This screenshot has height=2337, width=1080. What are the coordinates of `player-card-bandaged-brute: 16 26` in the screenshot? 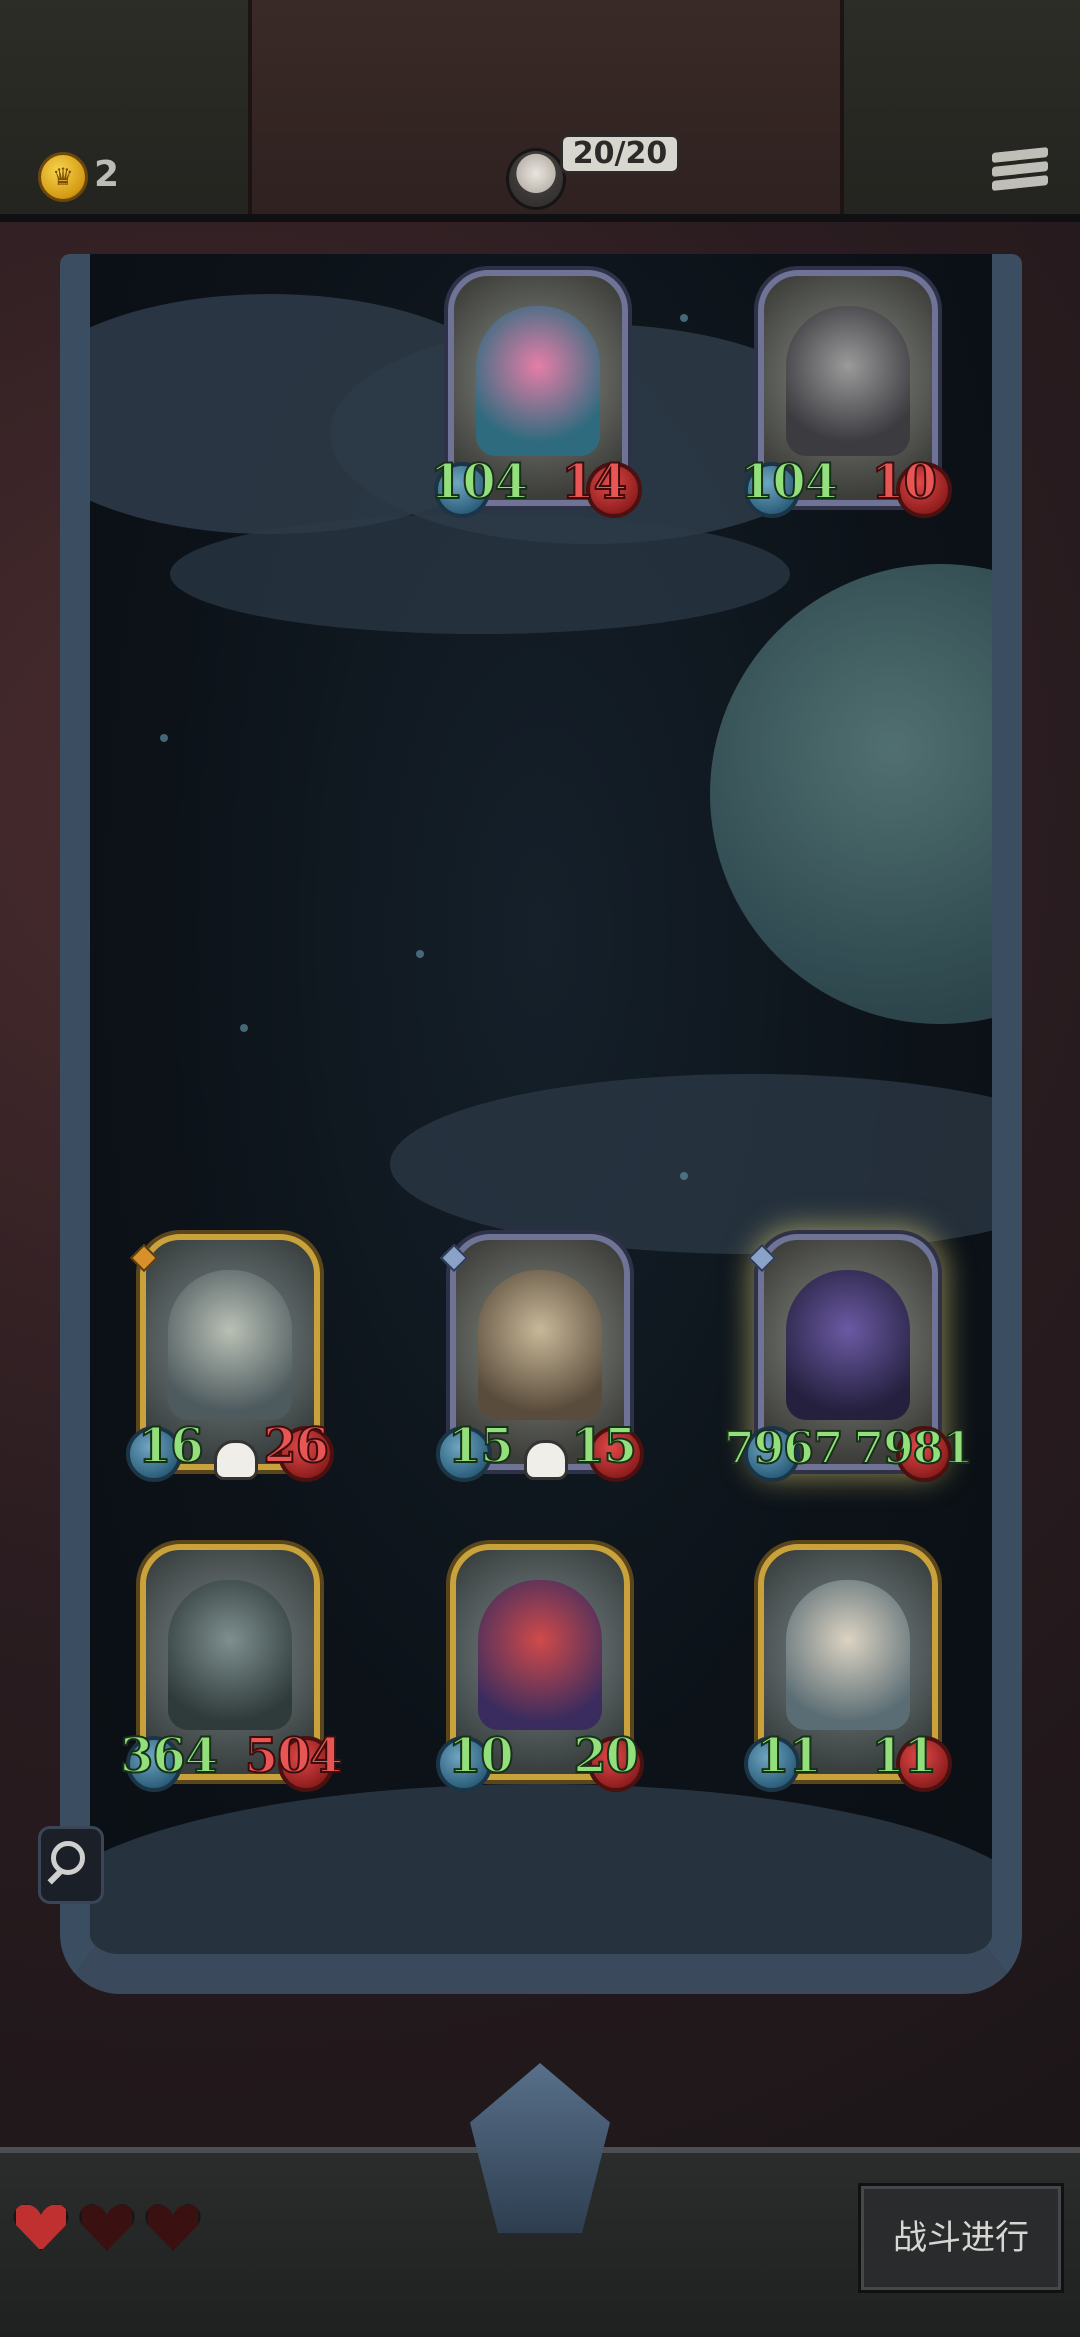 It's located at (230, 1358).